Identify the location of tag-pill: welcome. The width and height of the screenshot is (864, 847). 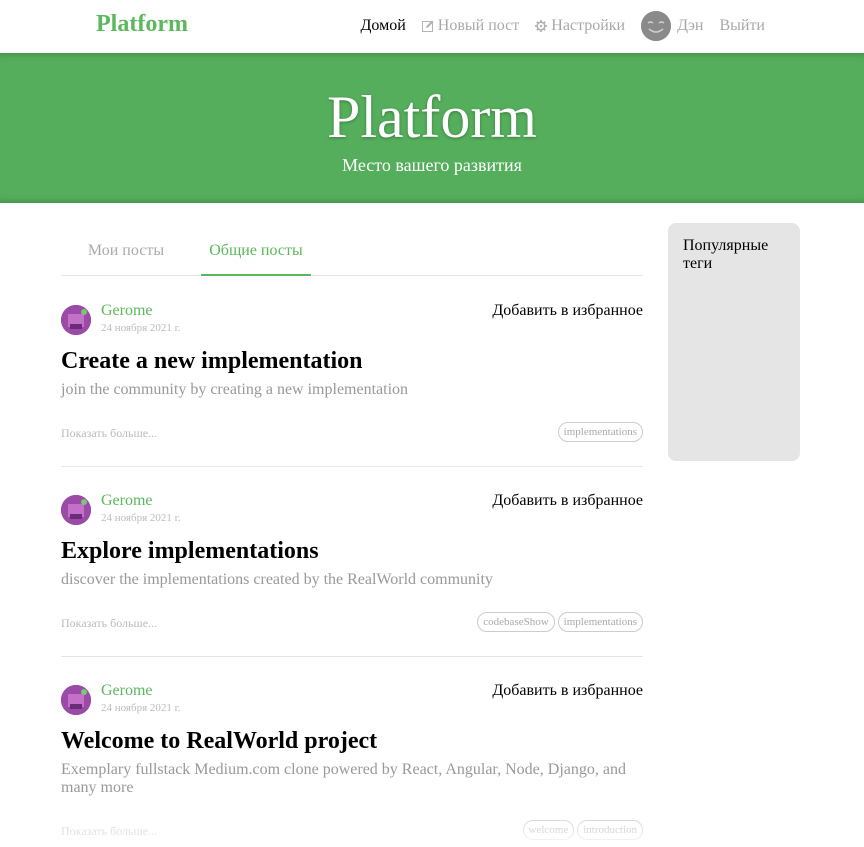
(548, 830).